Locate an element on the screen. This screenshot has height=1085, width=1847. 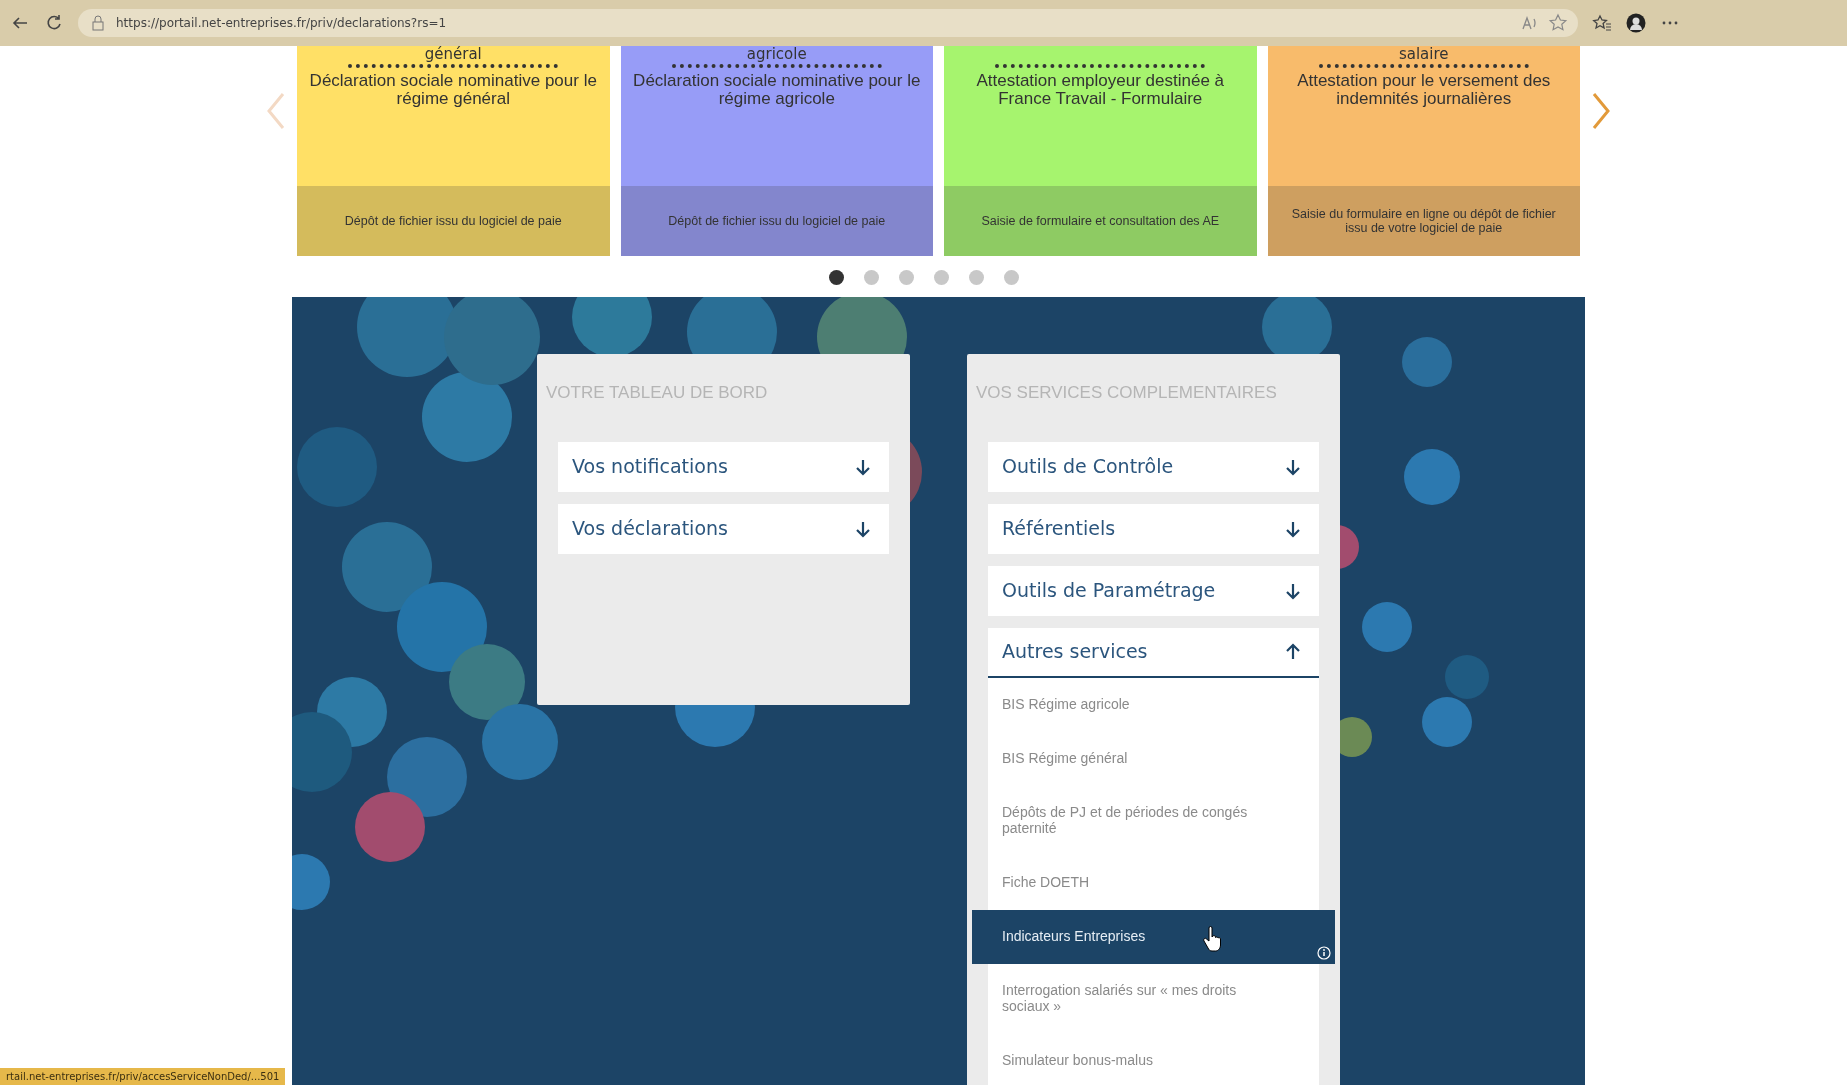
service-card: salaire Attestation pour le versement des indemnités journalières Saisie du formulaire en ligne ou dépôt de fichier issu de votre logiciel de paie is located at coordinates (1423, 151).